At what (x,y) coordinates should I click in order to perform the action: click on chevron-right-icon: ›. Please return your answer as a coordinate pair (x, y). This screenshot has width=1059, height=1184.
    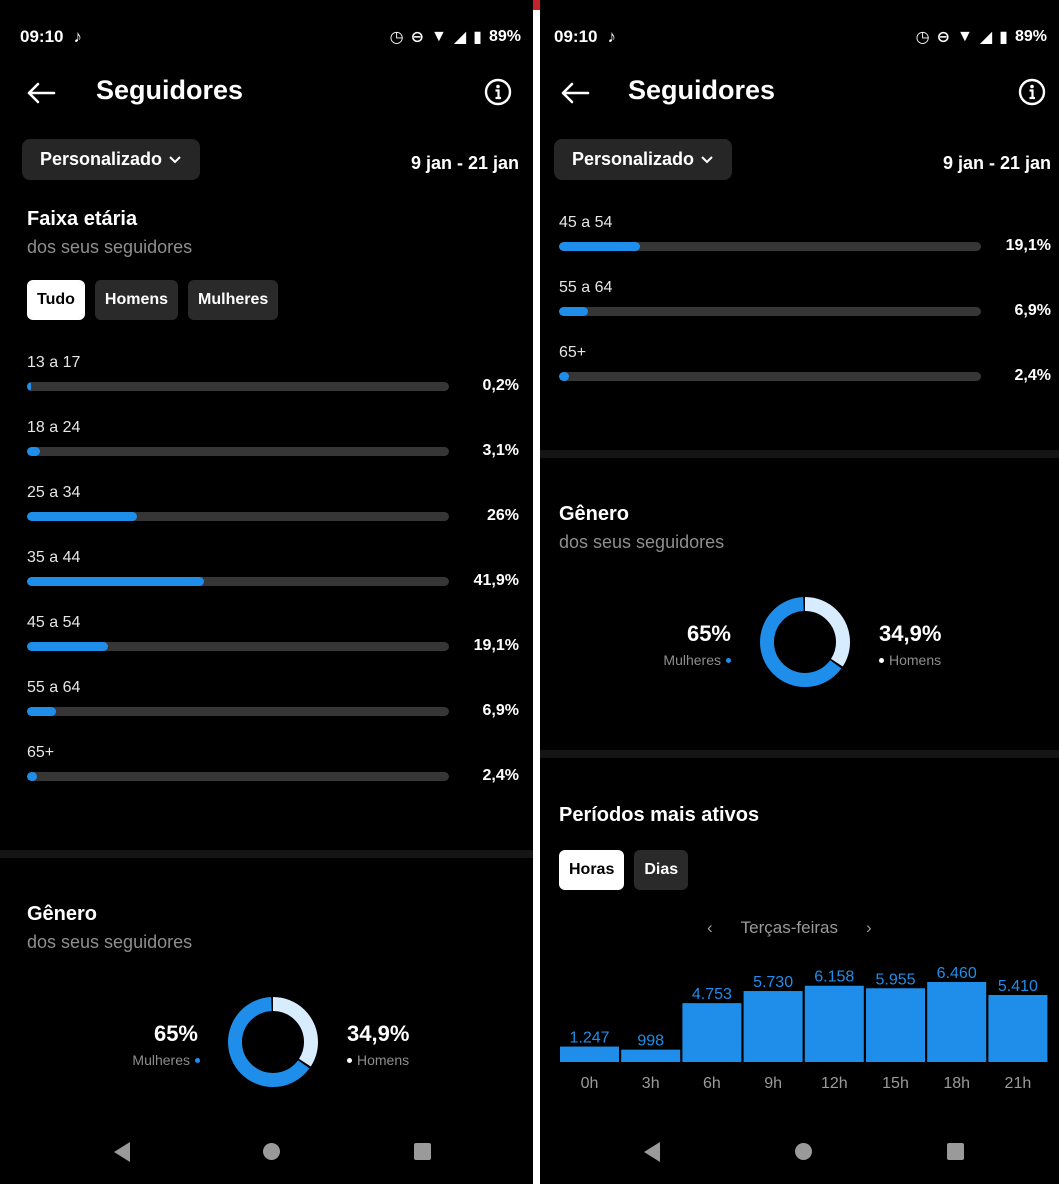
    Looking at the image, I should click on (869, 928).